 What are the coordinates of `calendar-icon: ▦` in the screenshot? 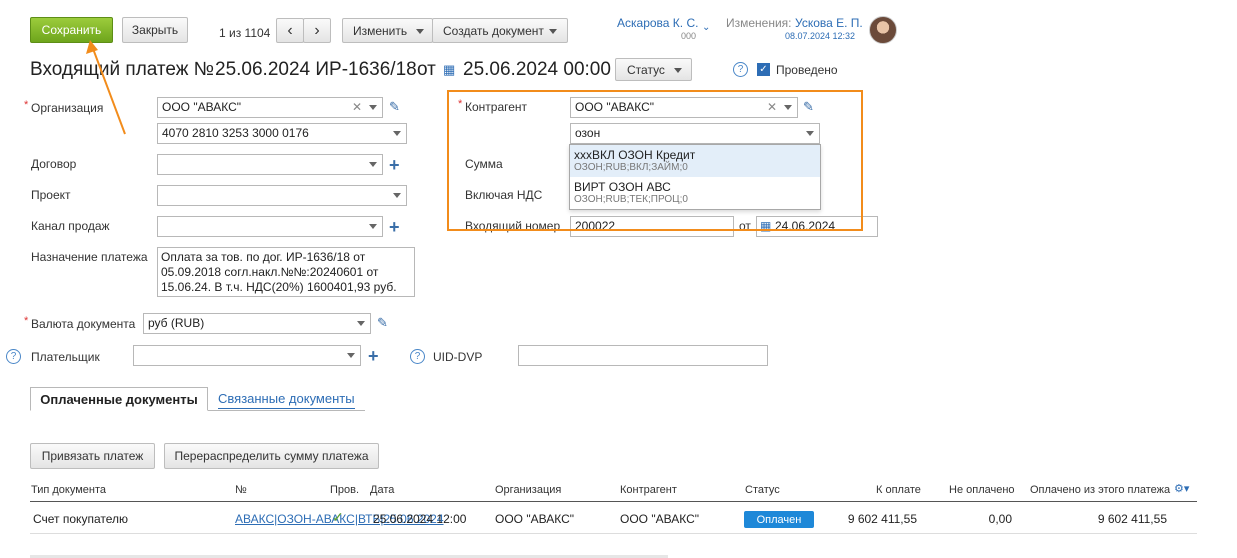 It's located at (449, 70).